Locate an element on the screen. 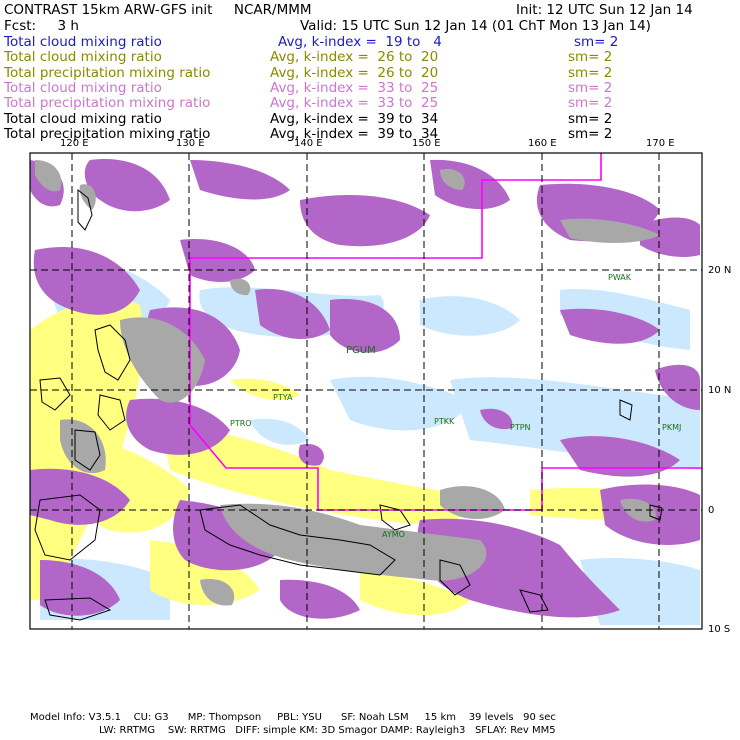  lon-label: 120 E is located at coordinates (74, 143).